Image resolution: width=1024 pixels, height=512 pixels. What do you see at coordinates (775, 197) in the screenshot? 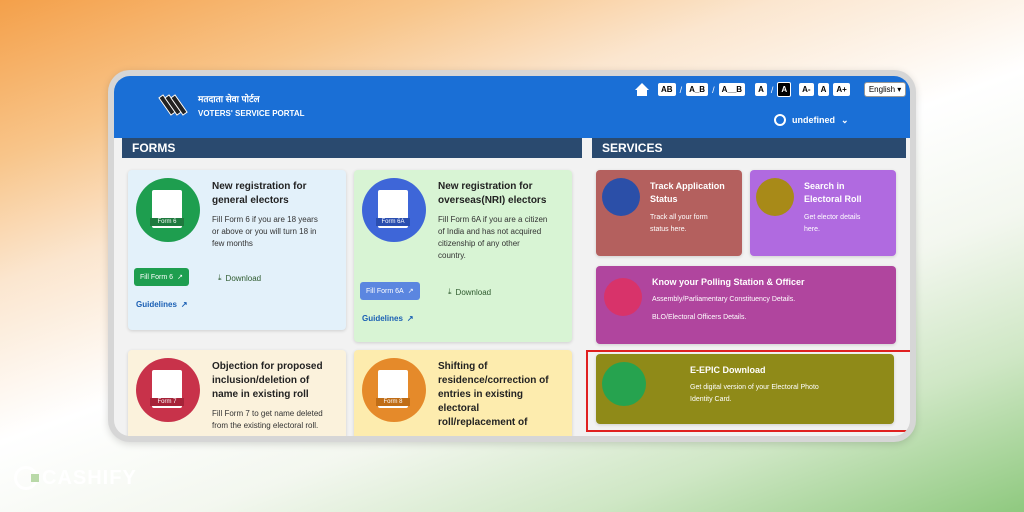
I see `search-list-icon` at bounding box center [775, 197].